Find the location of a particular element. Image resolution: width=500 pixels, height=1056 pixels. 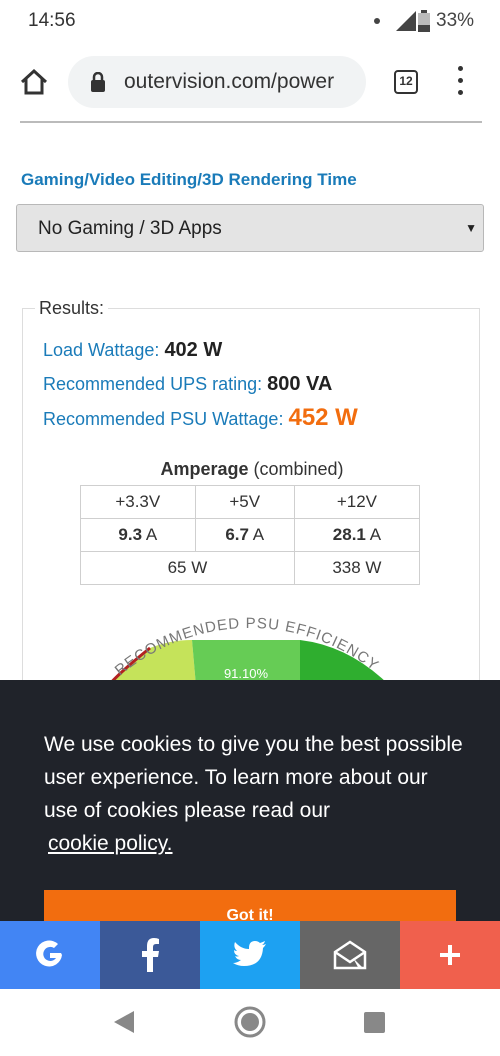

ups-rating-label: Recommended UPS rating: is located at coordinates (153, 384).